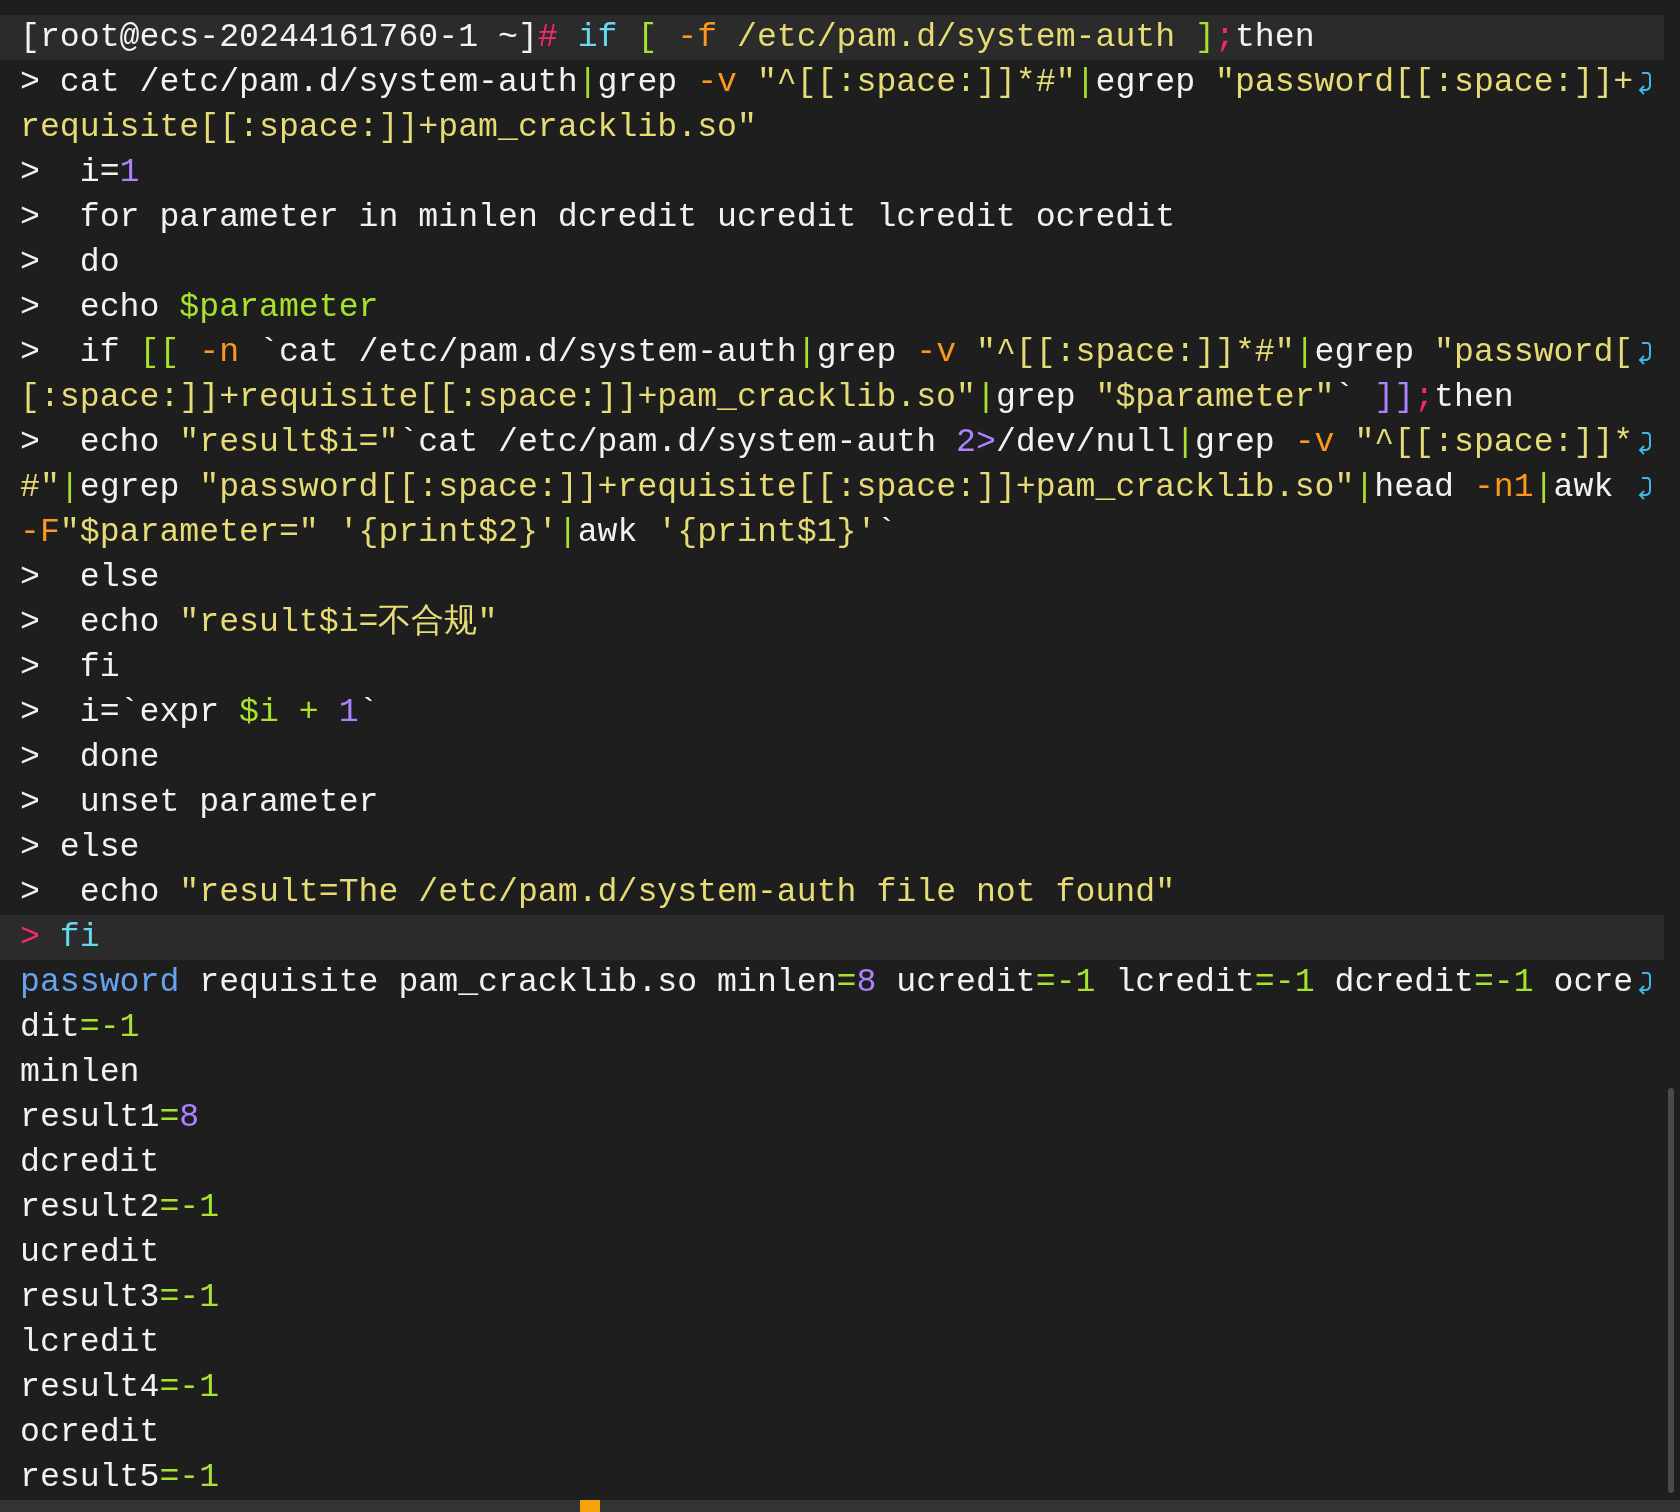 This screenshot has height=1512, width=1680. What do you see at coordinates (90, 757) in the screenshot?
I see `terminal-line: > done` at bounding box center [90, 757].